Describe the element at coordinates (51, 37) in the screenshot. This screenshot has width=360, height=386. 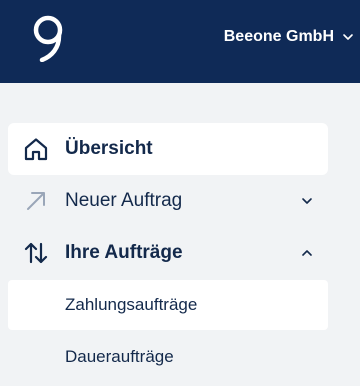
I see `brand-logo` at that location.